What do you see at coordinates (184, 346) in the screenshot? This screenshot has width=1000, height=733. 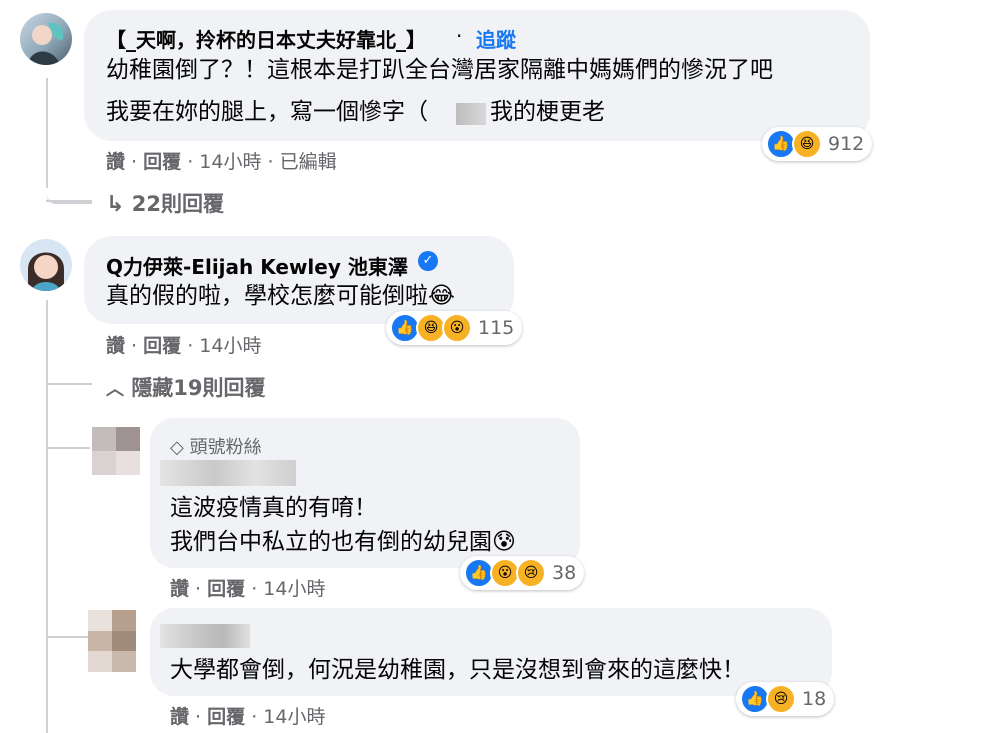 I see `comment-meta: 讚 · 回覆 · 14小時` at bounding box center [184, 346].